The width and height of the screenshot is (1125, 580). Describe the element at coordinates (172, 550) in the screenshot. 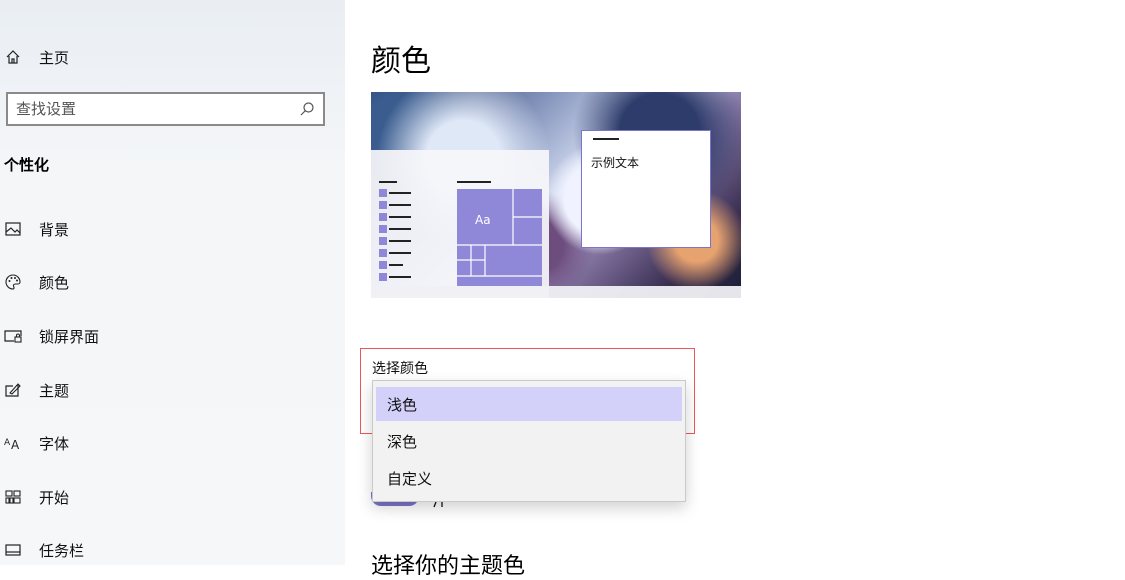

I see `sidebar-item-taskbar: 任务栏` at that location.